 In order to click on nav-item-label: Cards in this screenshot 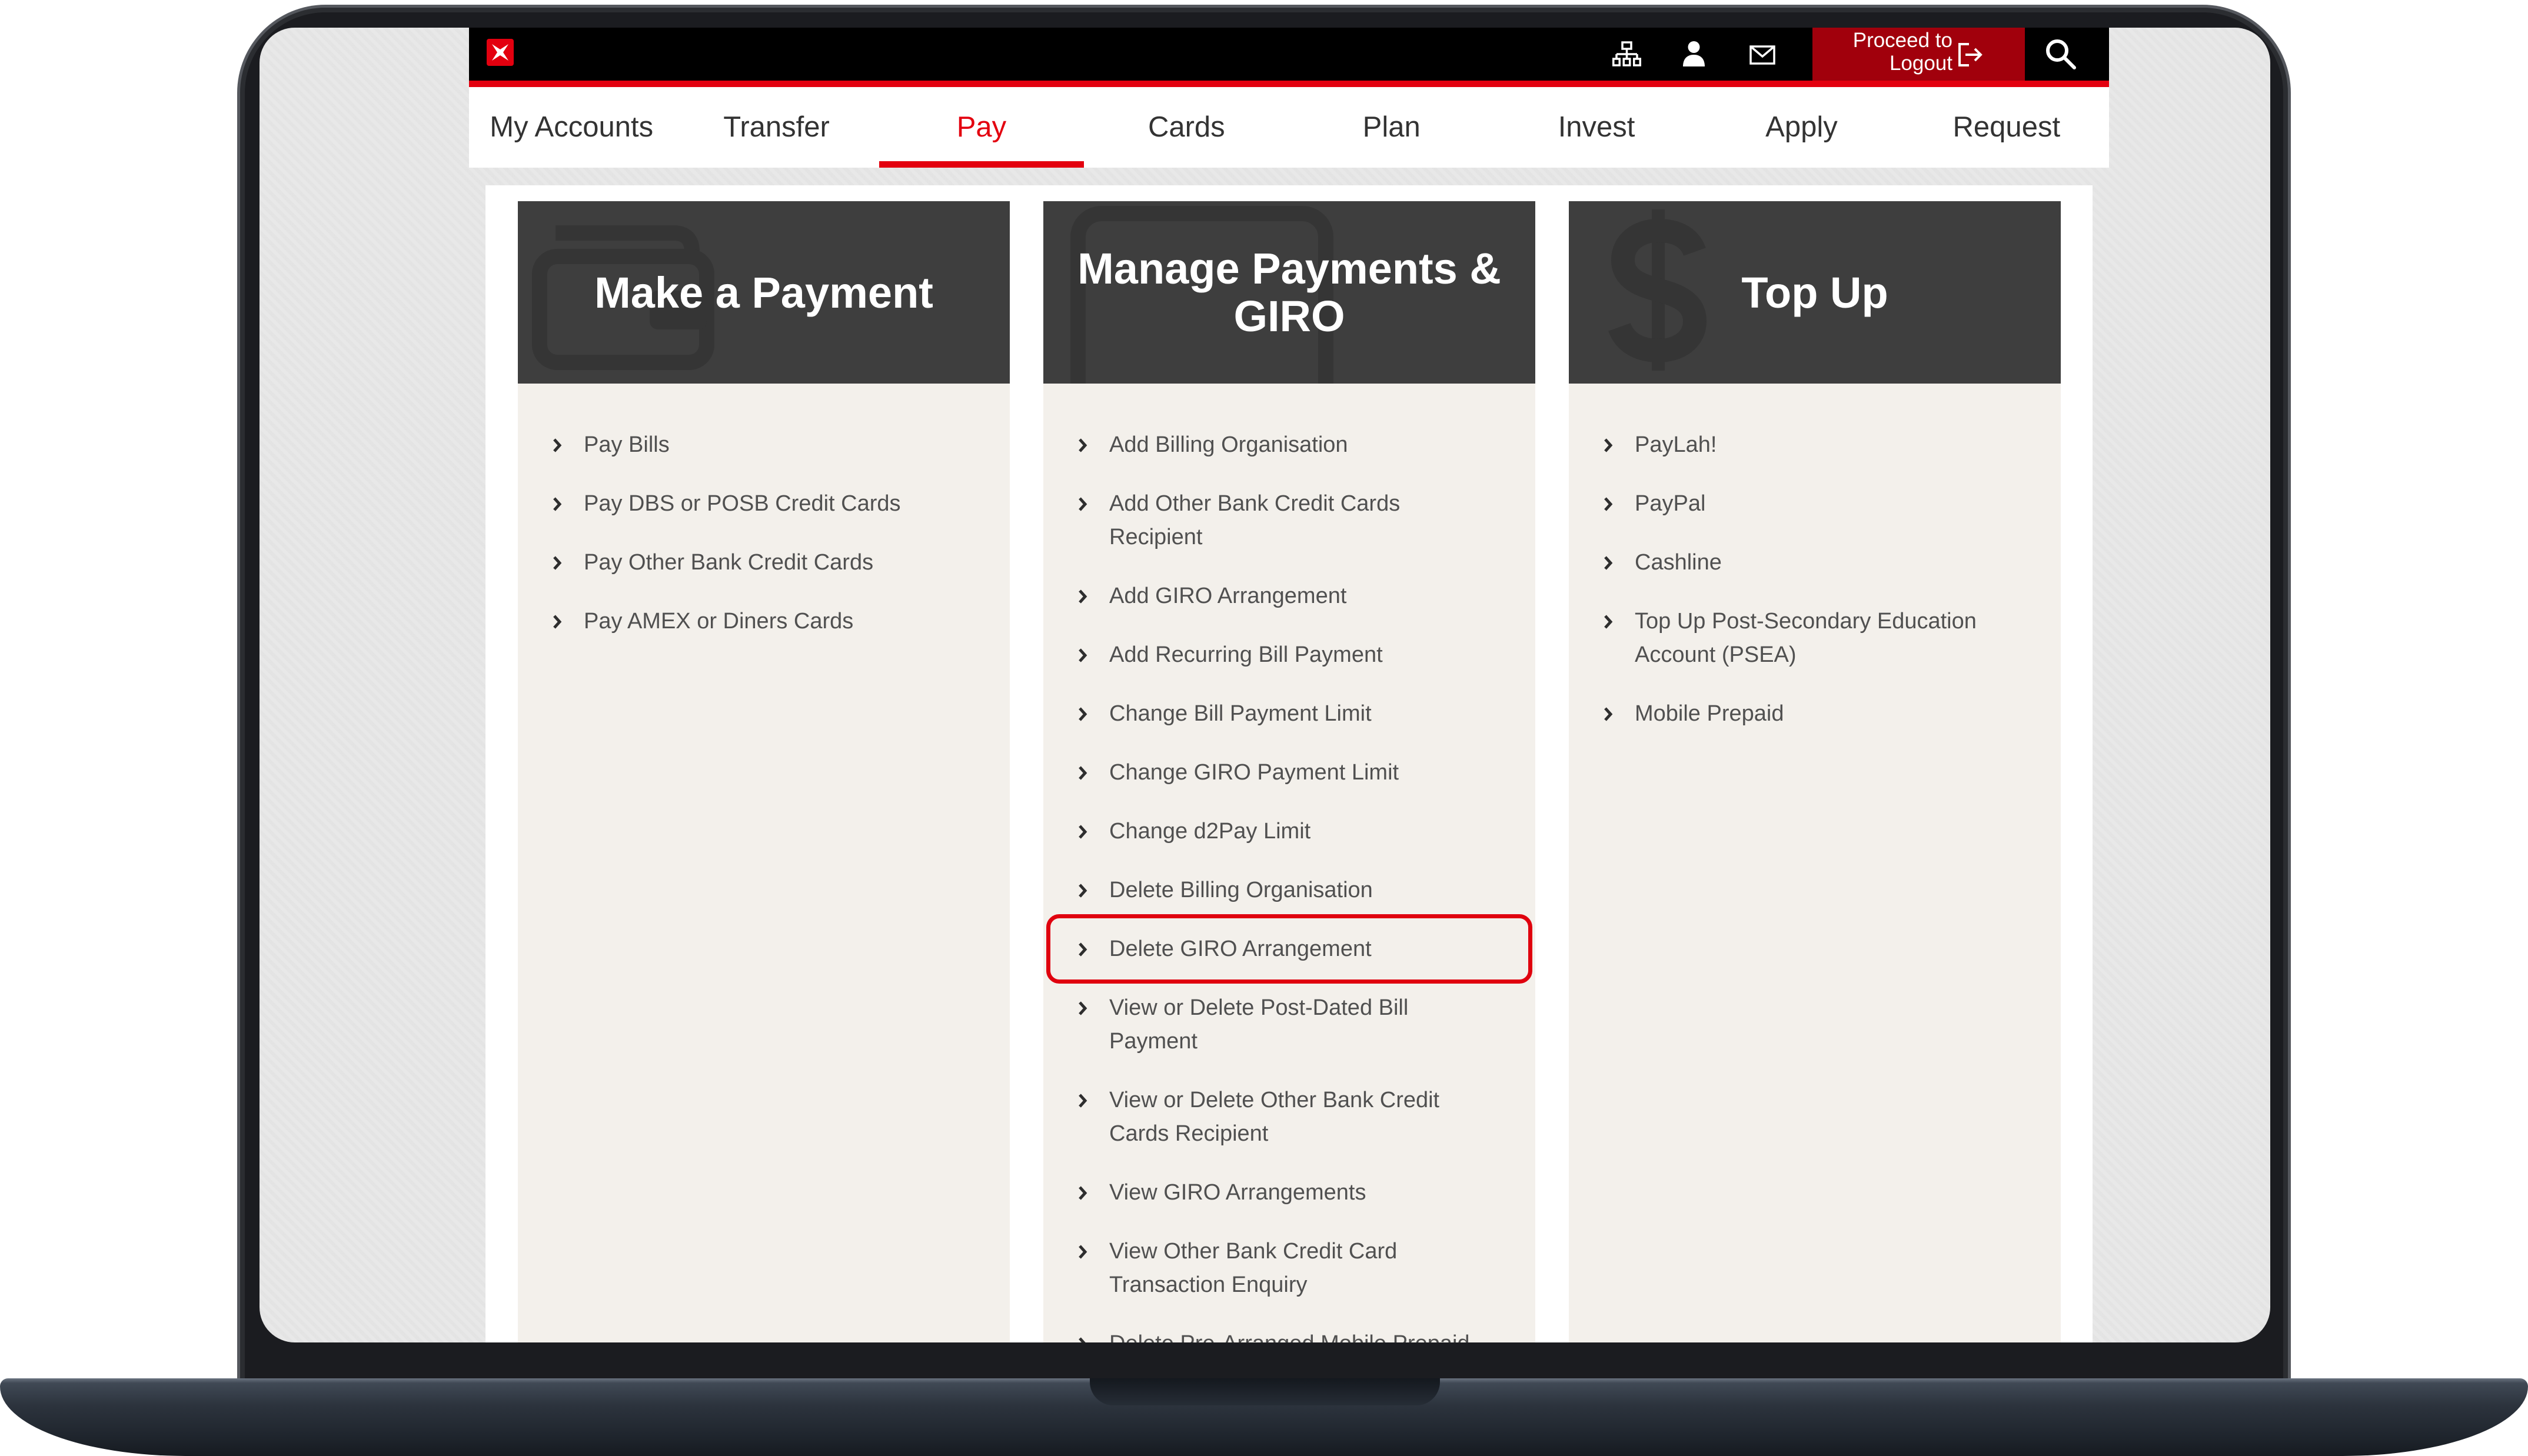, I will do `click(1186, 127)`.